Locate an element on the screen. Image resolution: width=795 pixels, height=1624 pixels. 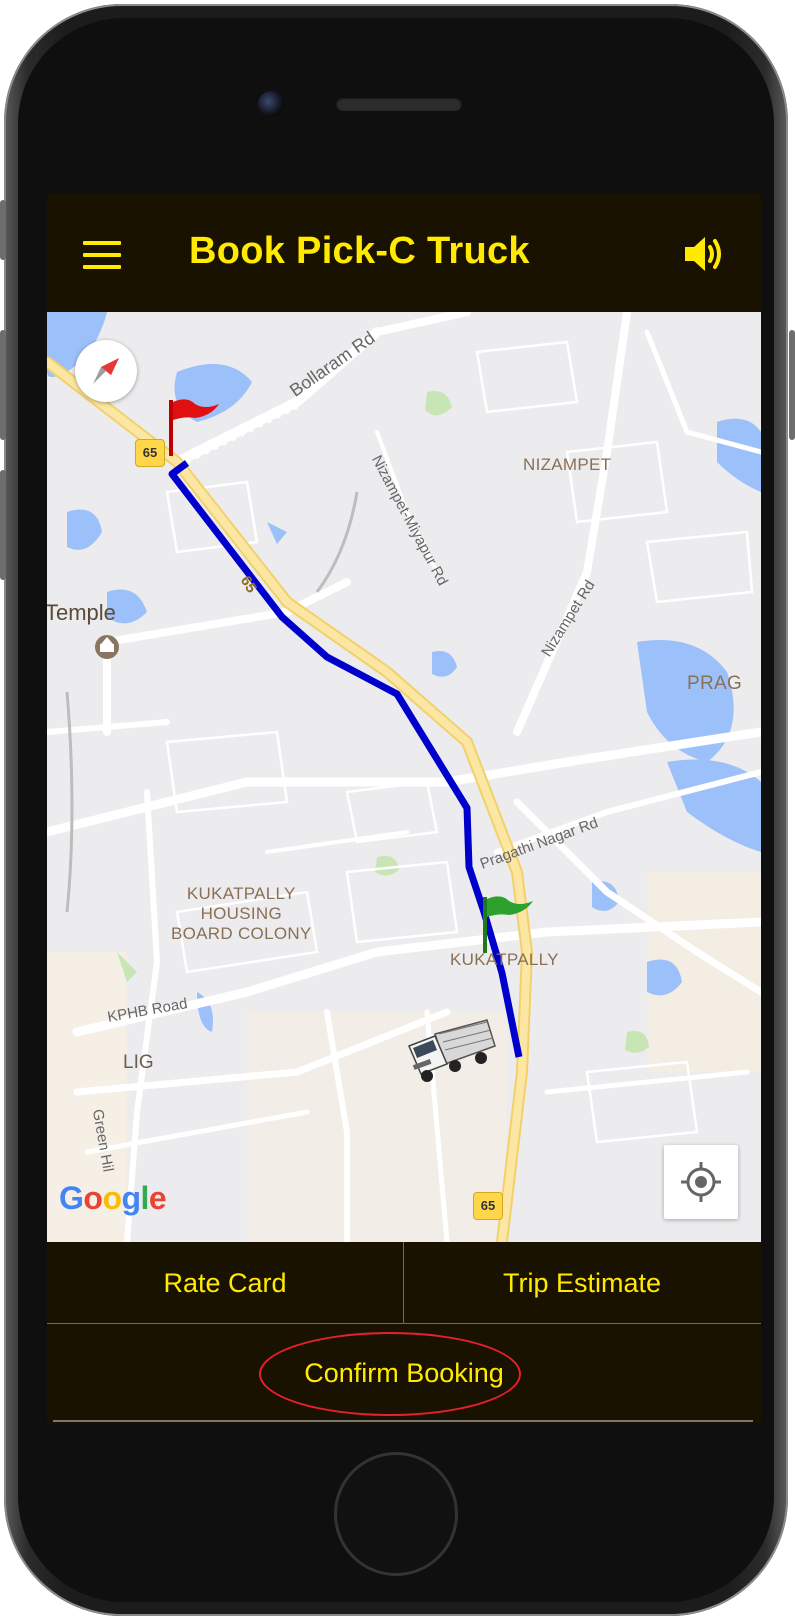
action-row: Rate Card Trip Estimate is located at coordinates (404, 1283).